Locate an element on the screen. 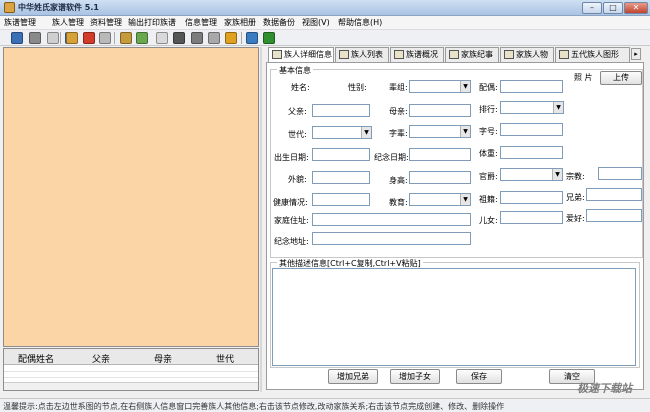 The width and height of the screenshot is (650, 412). menu-help: 帮助信息(H) is located at coordinates (360, 22).